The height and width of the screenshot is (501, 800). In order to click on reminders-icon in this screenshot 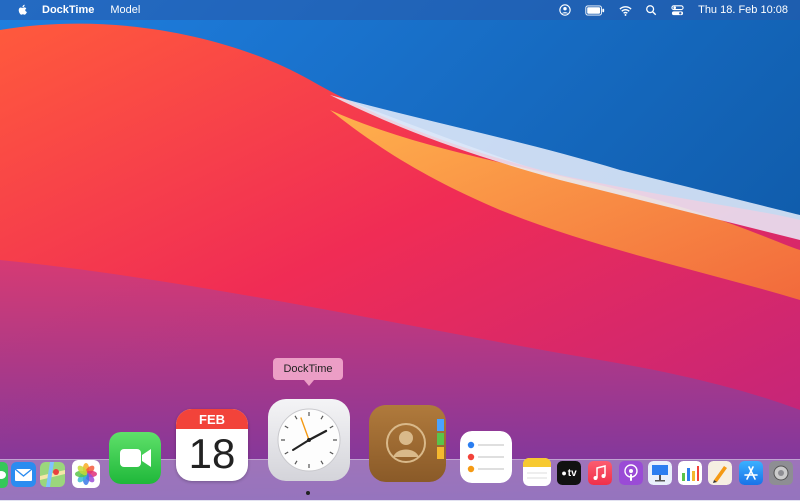, I will do `click(486, 457)`.